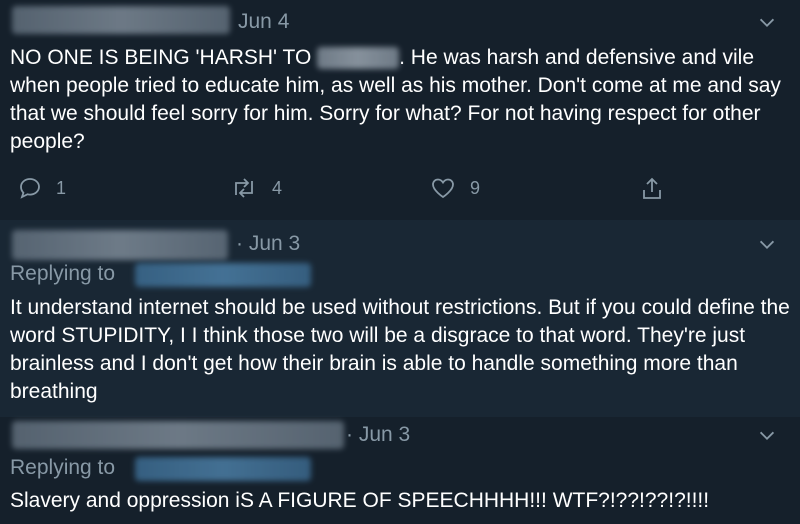 The image size is (800, 524). What do you see at coordinates (263, 22) in the screenshot?
I see `tweet-date: Jun 4` at bounding box center [263, 22].